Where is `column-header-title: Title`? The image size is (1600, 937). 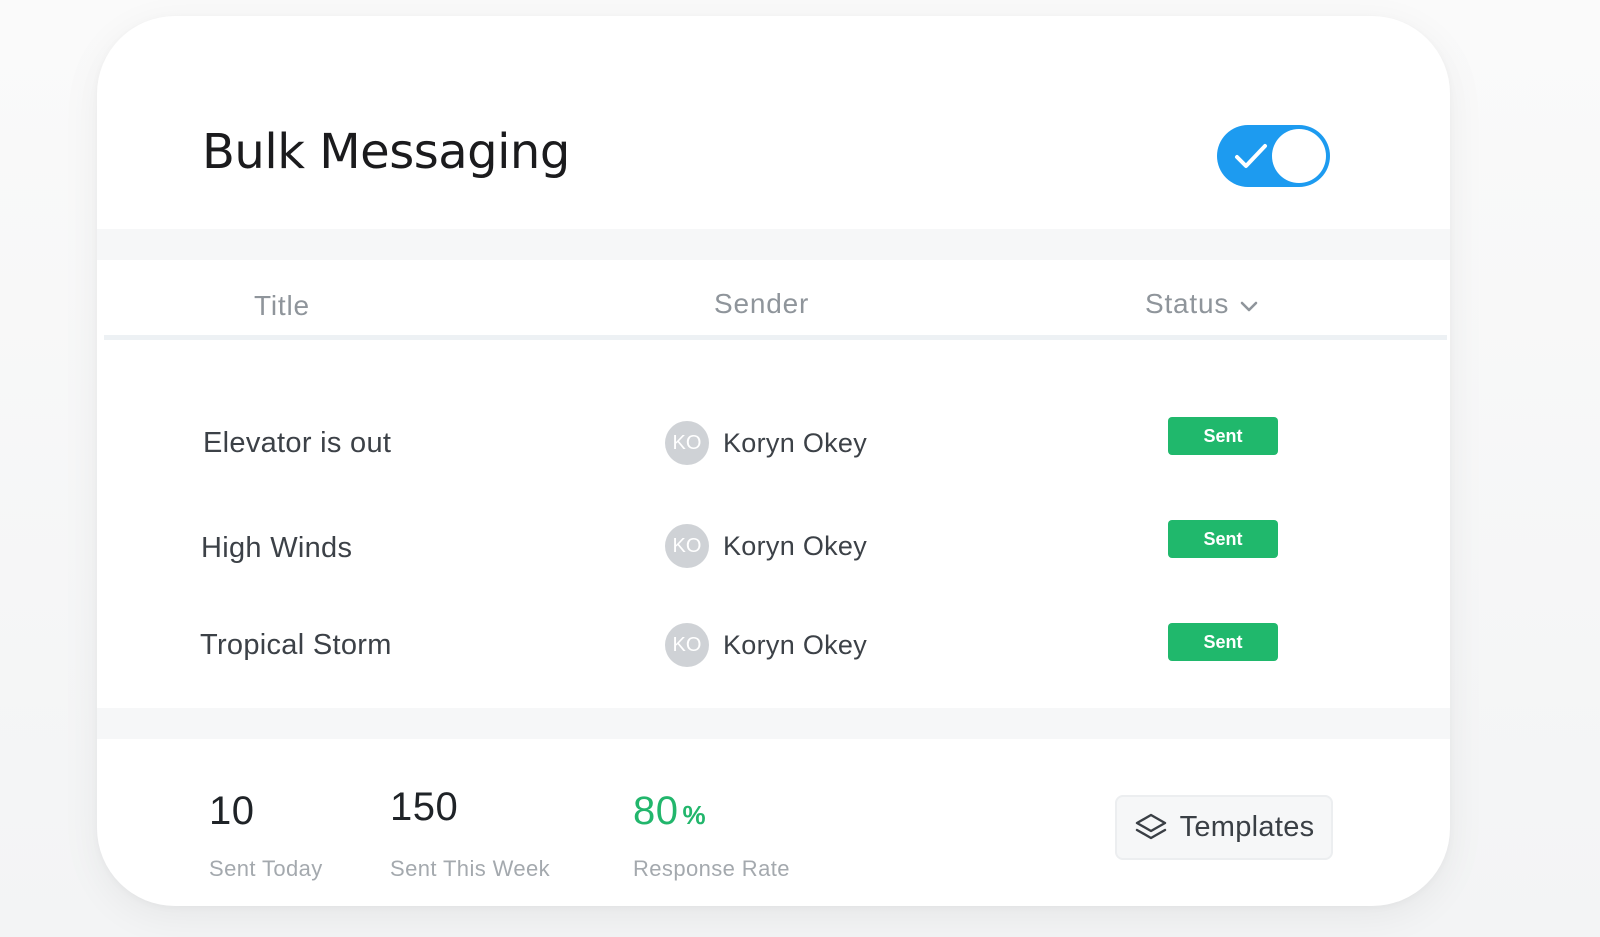 column-header-title: Title is located at coordinates (282, 306).